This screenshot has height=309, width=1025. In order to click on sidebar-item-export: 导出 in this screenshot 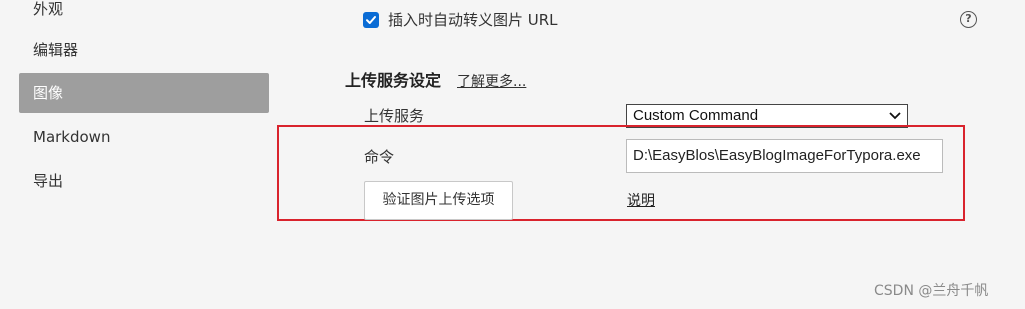, I will do `click(144, 181)`.